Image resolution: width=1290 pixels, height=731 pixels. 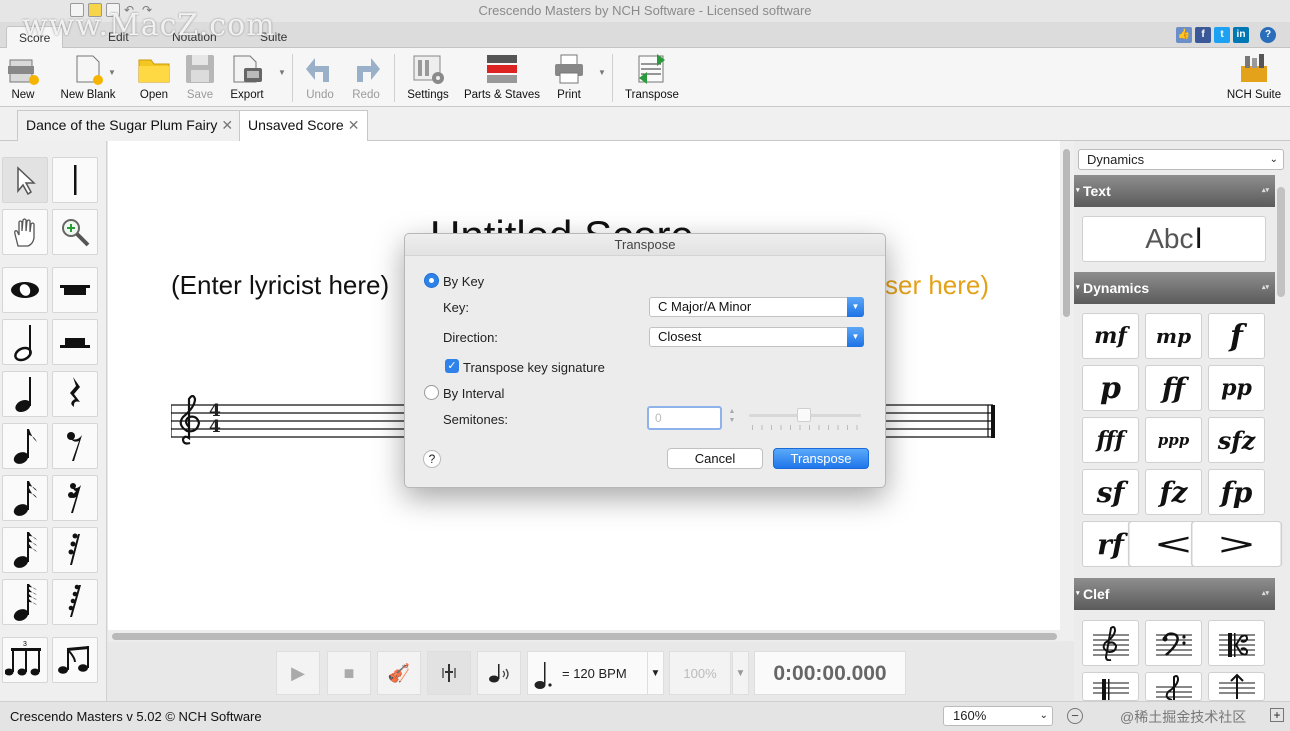 I want to click on horizontal-scrollbar, so click(x=584, y=636).